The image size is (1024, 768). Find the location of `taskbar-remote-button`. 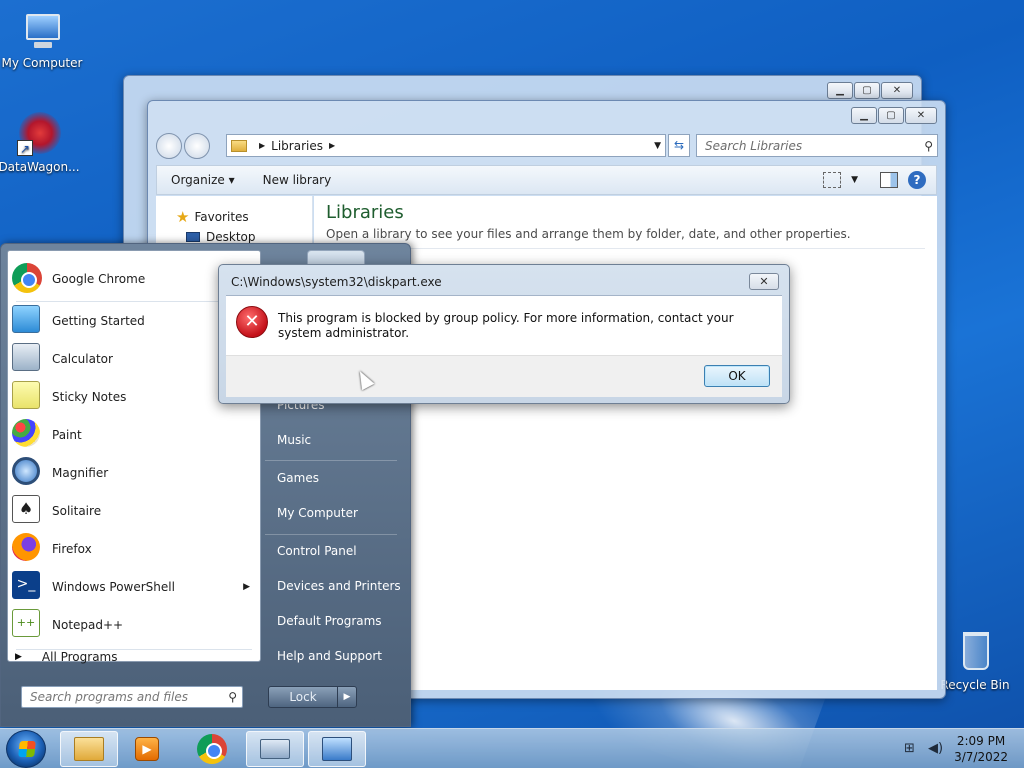

taskbar-remote-button is located at coordinates (337, 749).